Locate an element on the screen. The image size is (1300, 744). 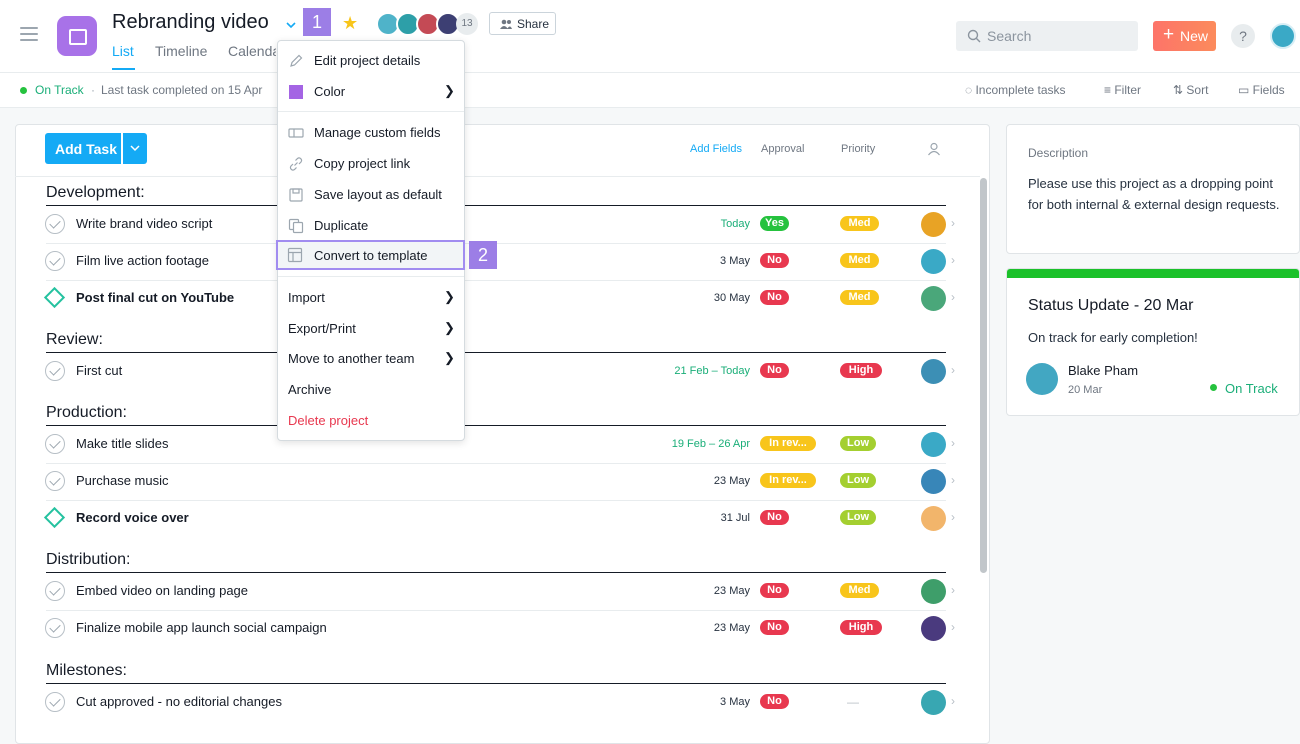
priority-empty: — is located at coordinates (853, 702).